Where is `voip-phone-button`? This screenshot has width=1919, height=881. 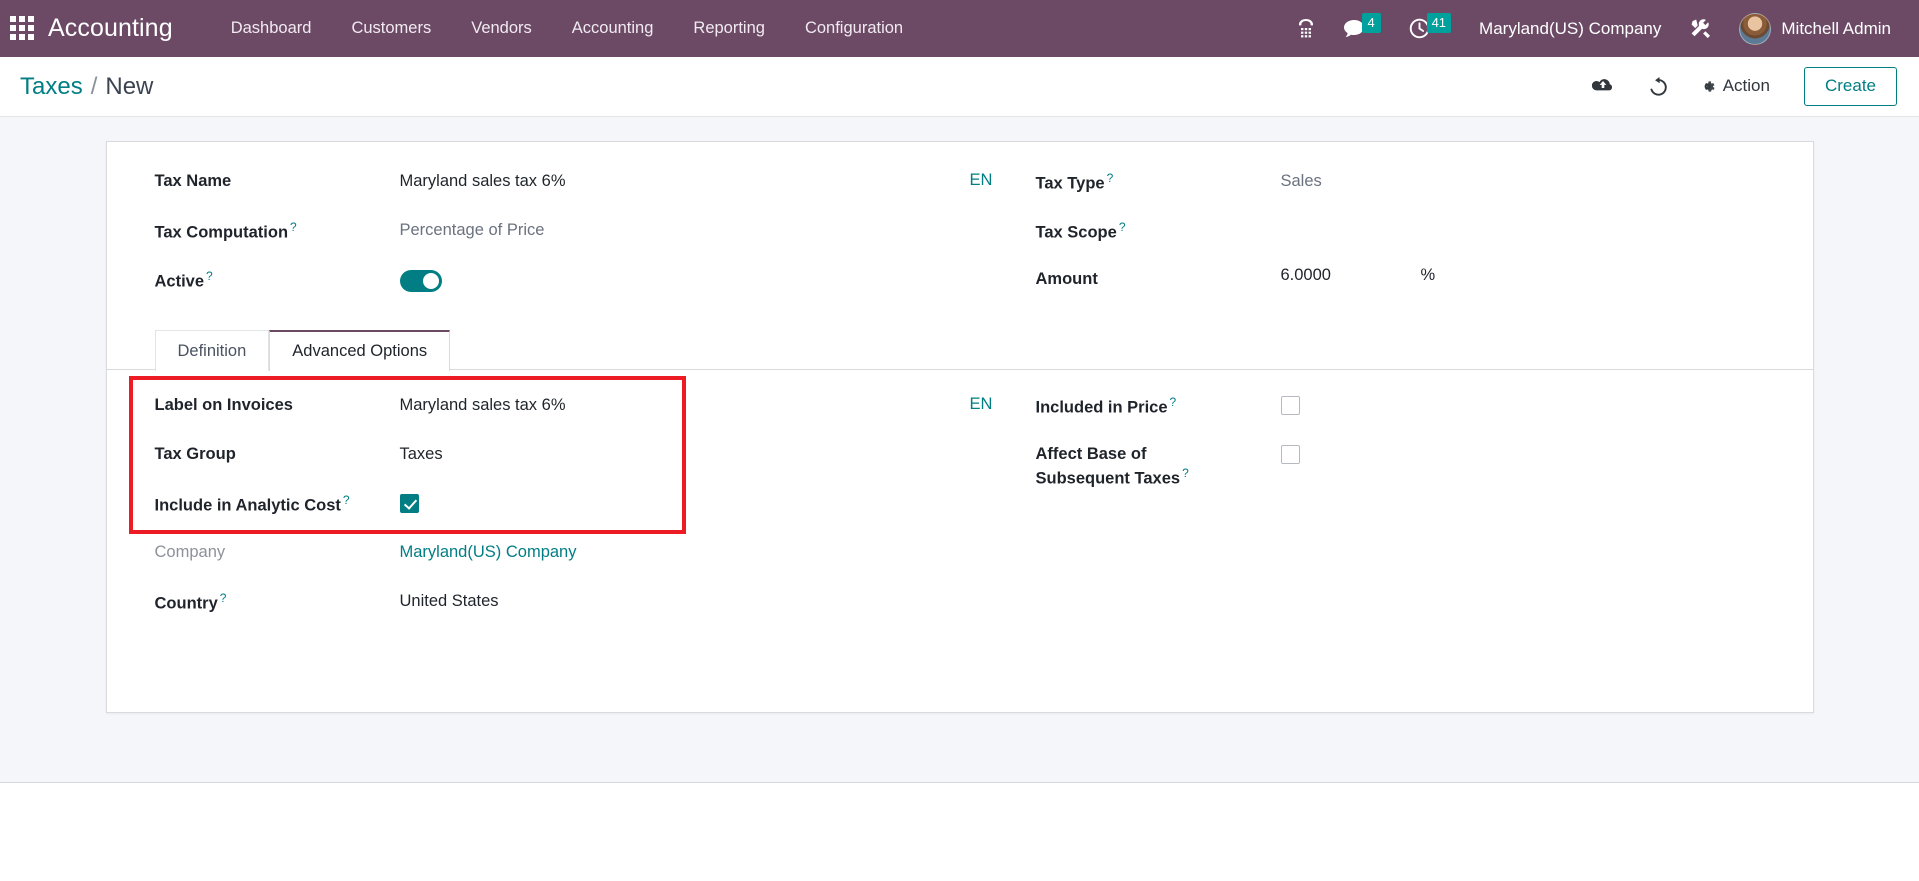 voip-phone-button is located at coordinates (1306, 29).